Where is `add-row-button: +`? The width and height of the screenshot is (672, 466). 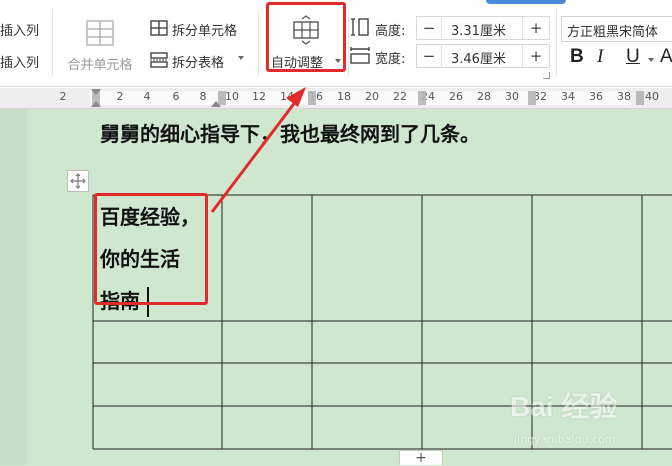 add-row-button: + is located at coordinates (421, 457).